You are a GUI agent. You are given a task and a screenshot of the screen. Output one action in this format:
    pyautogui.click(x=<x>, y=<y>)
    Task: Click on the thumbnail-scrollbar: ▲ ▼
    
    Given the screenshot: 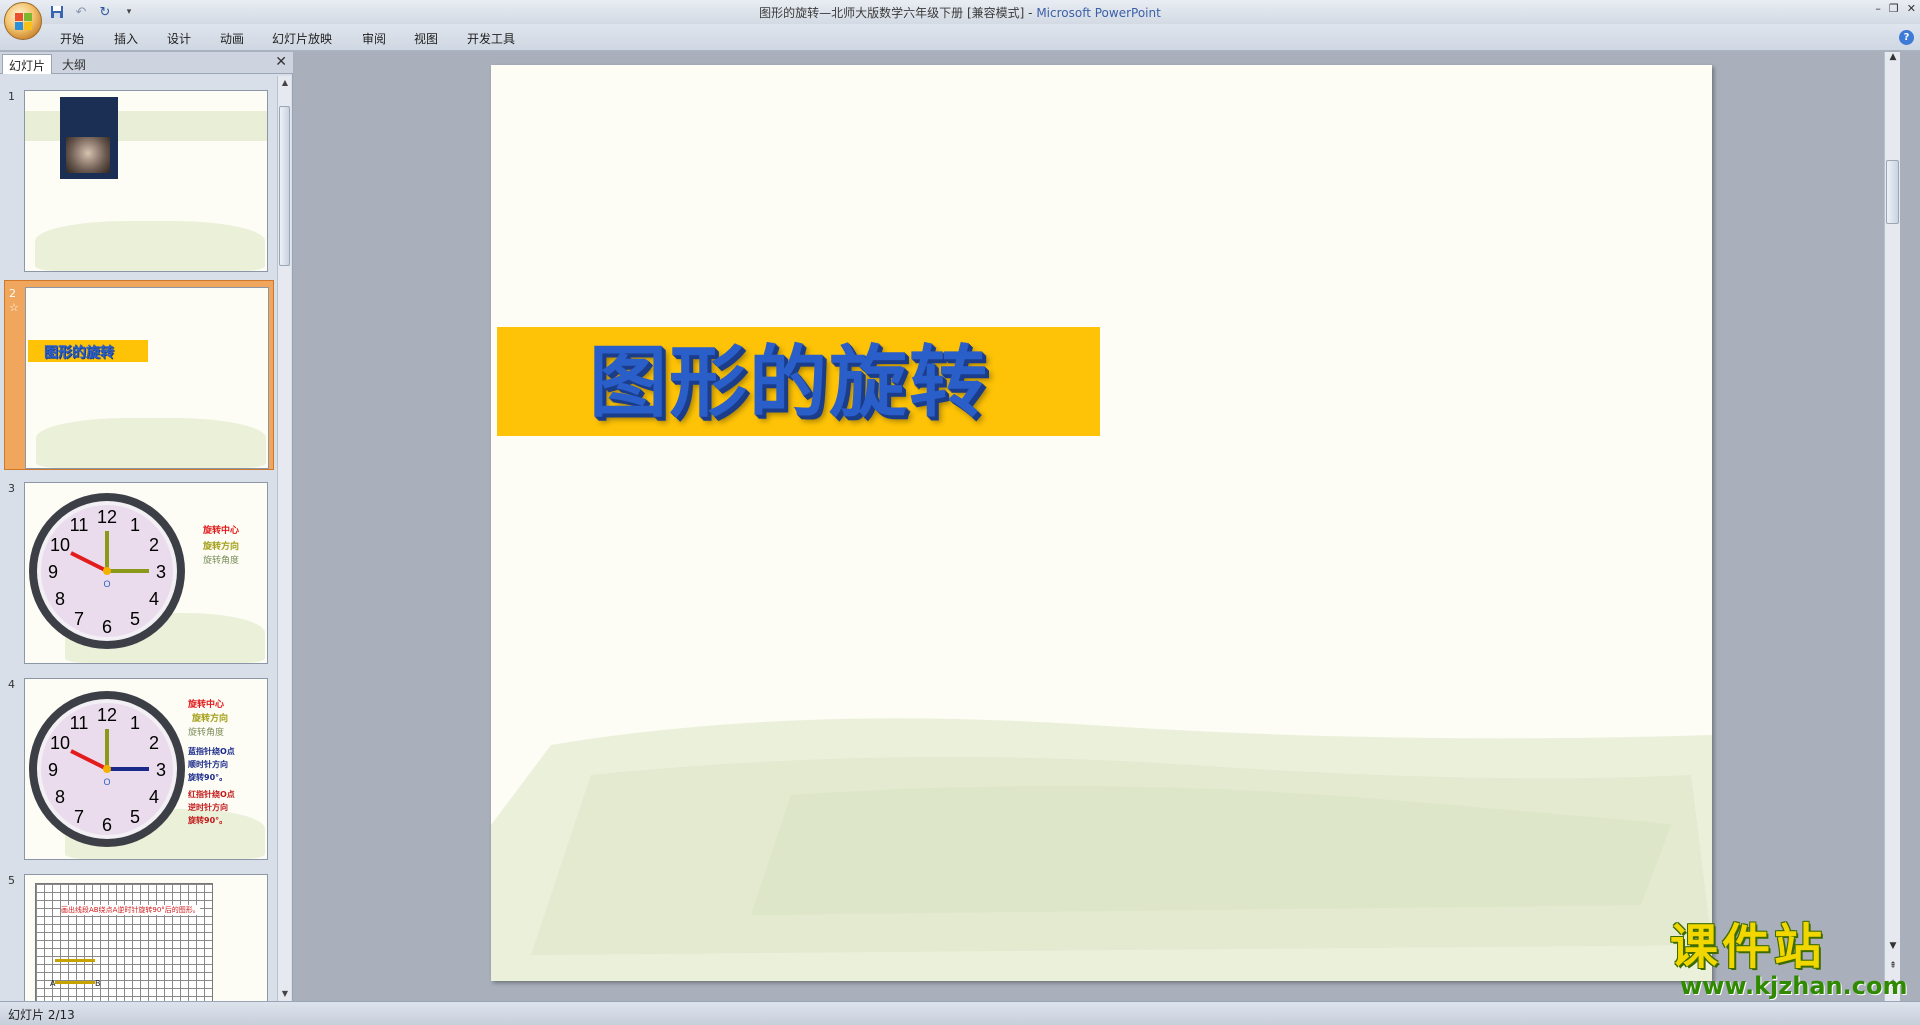 What is the action you would take?
    pyautogui.click(x=284, y=538)
    